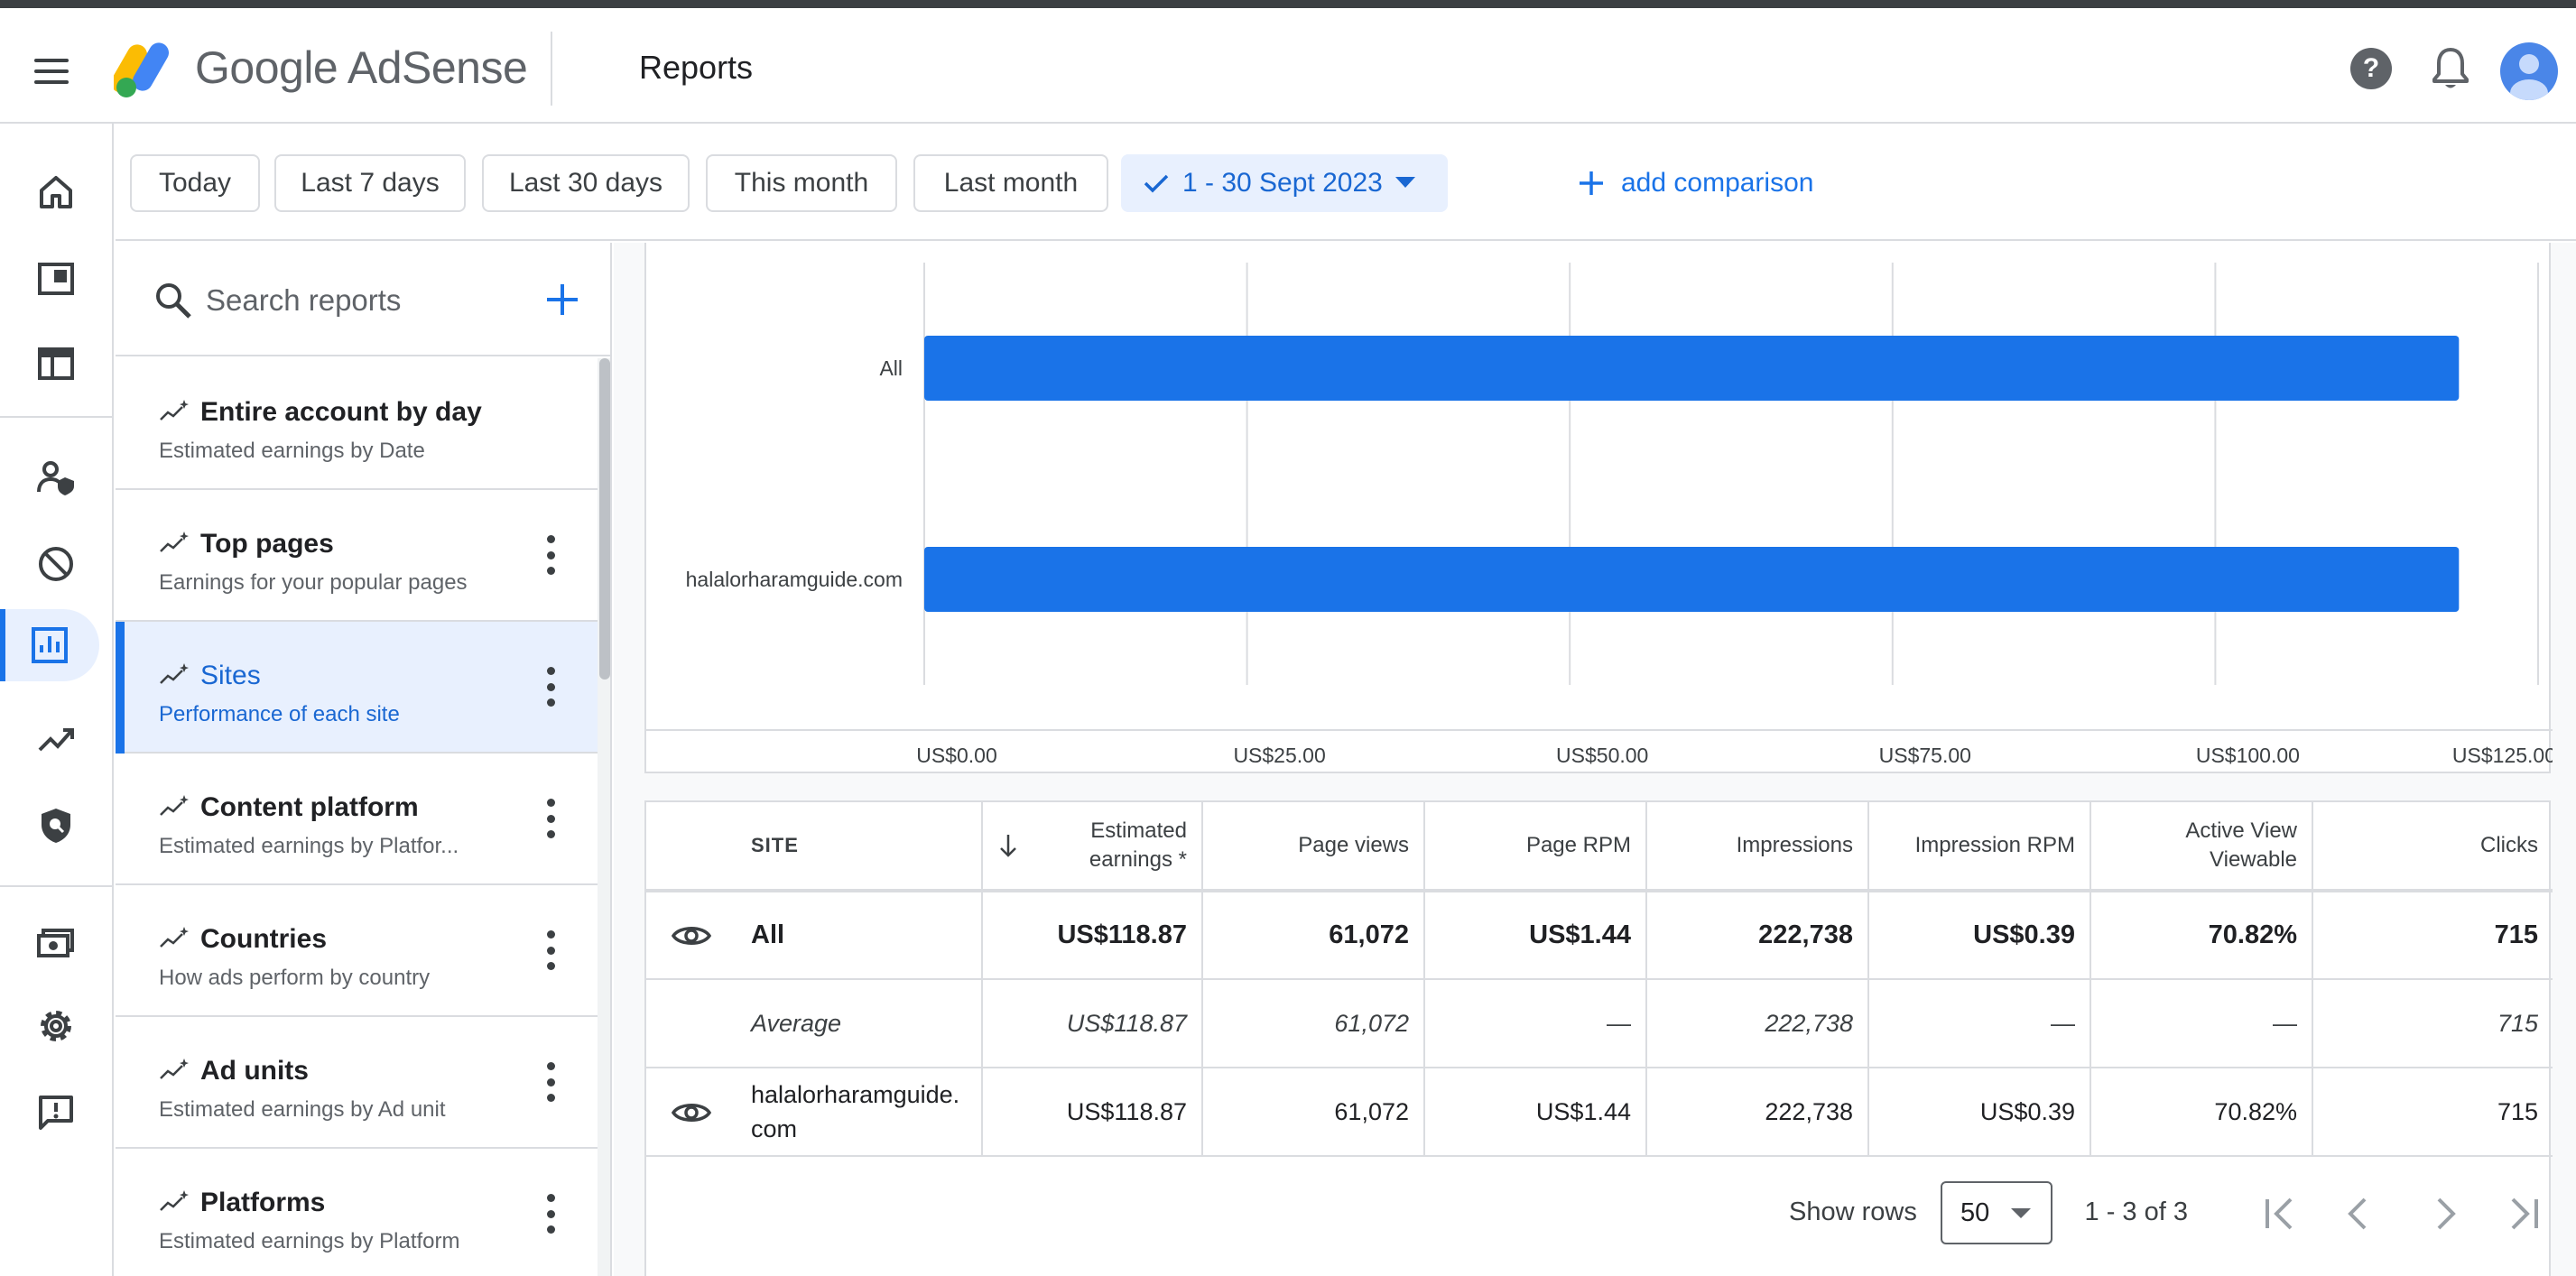 Image resolution: width=2576 pixels, height=1276 pixels. Describe the element at coordinates (57, 71) in the screenshot. I see `main-menu-icon` at that location.